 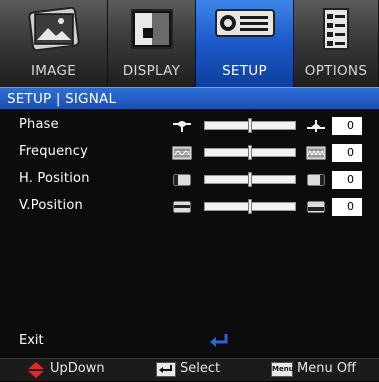 I want to click on phase-slider, so click(x=250, y=125).